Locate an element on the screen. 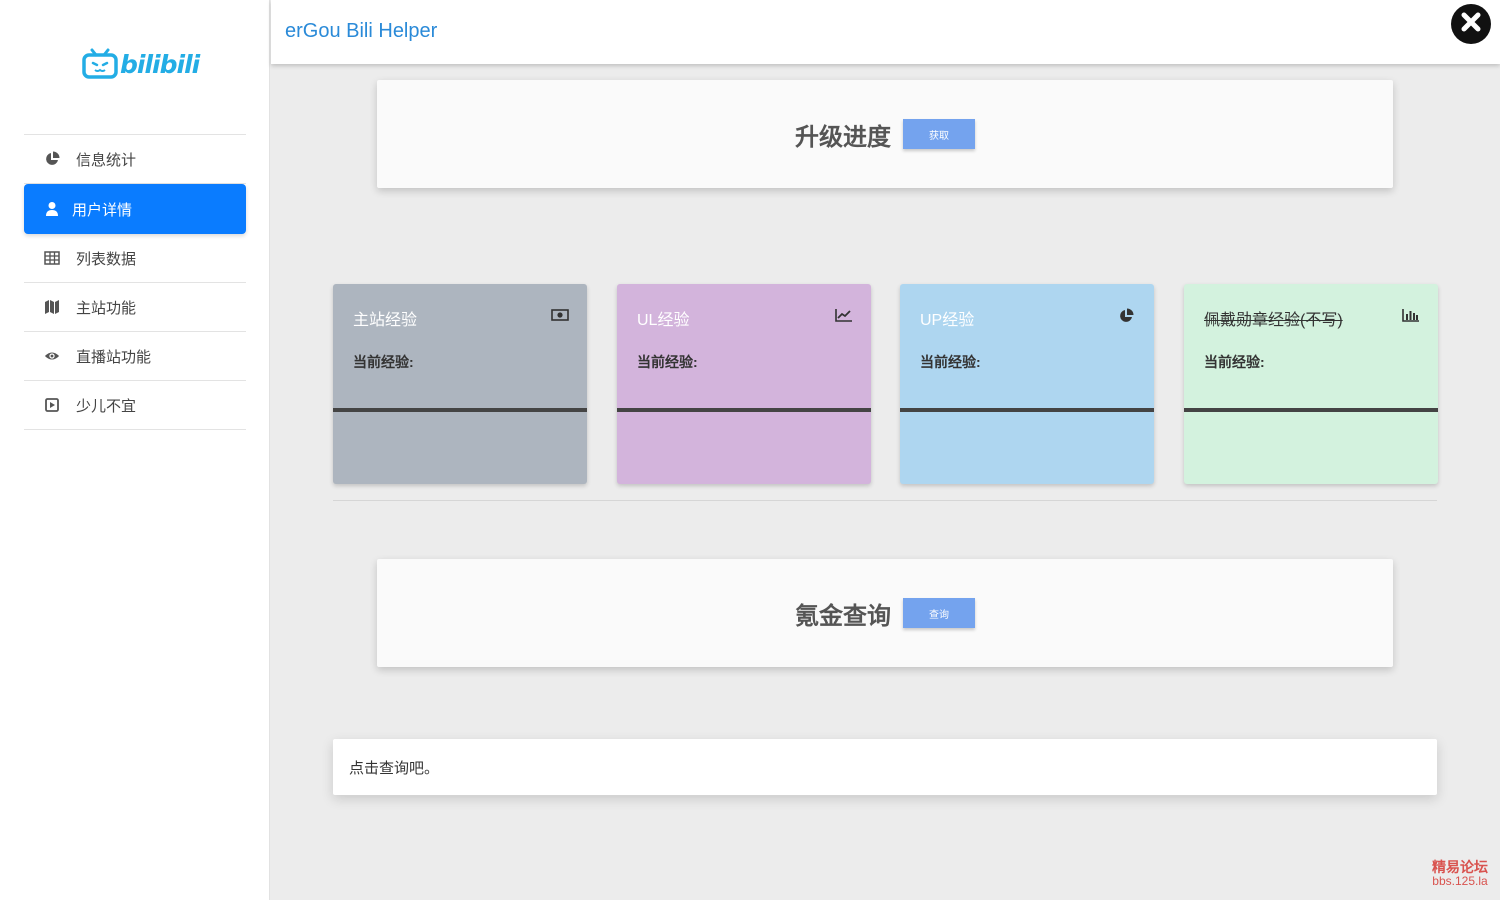 The height and width of the screenshot is (900, 1500). sidebar-item-main-site: 主站功能 is located at coordinates (135, 307).